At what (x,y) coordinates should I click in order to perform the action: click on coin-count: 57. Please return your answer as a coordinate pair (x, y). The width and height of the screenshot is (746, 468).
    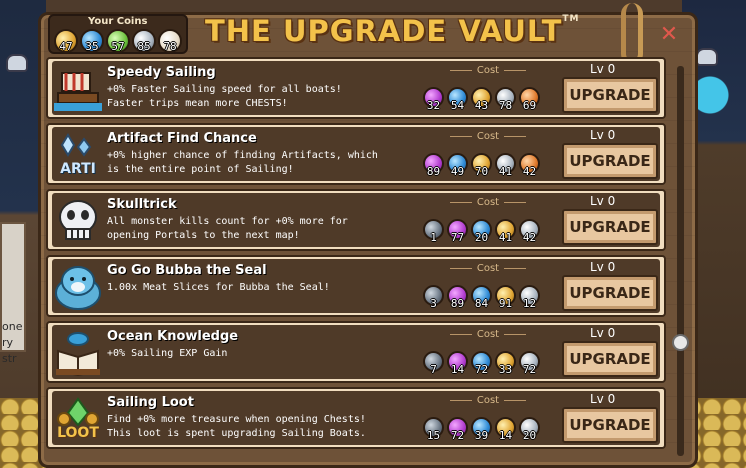
    Looking at the image, I should click on (118, 46).